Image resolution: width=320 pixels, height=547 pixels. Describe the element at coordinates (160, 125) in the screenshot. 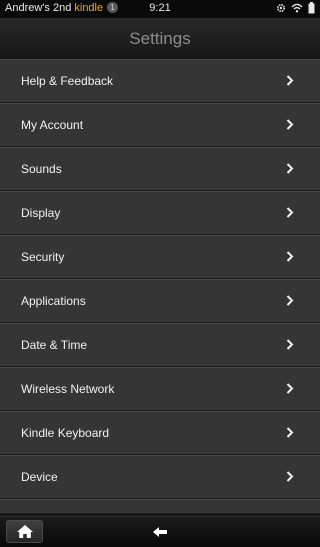

I see `settings-item-my-account: My Account` at that location.